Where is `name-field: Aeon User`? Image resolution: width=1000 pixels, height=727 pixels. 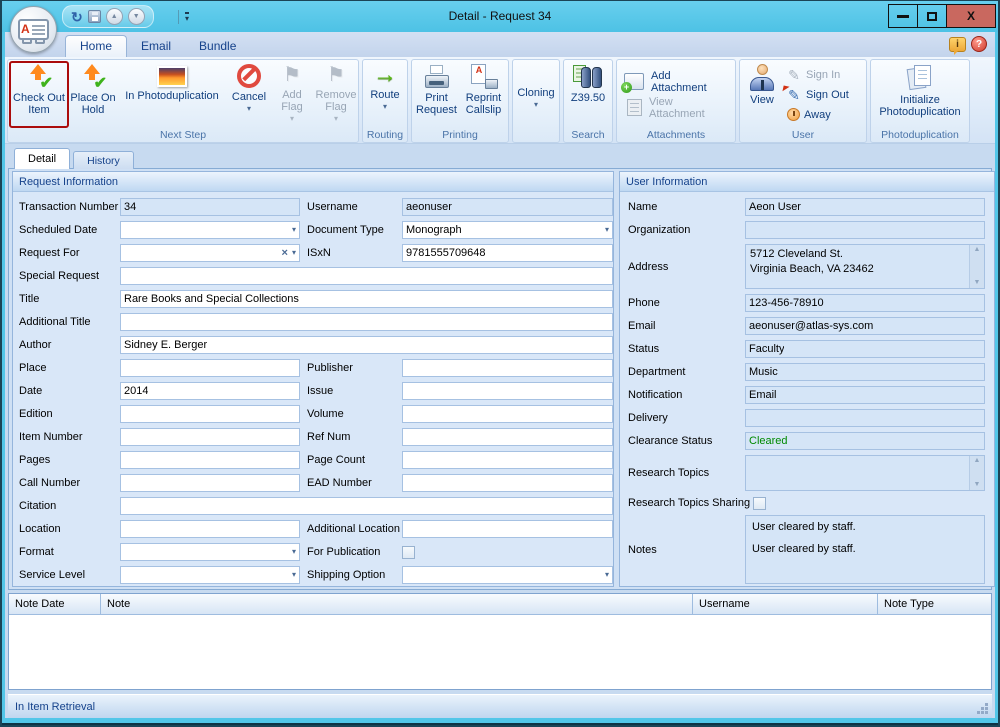 name-field: Aeon User is located at coordinates (865, 207).